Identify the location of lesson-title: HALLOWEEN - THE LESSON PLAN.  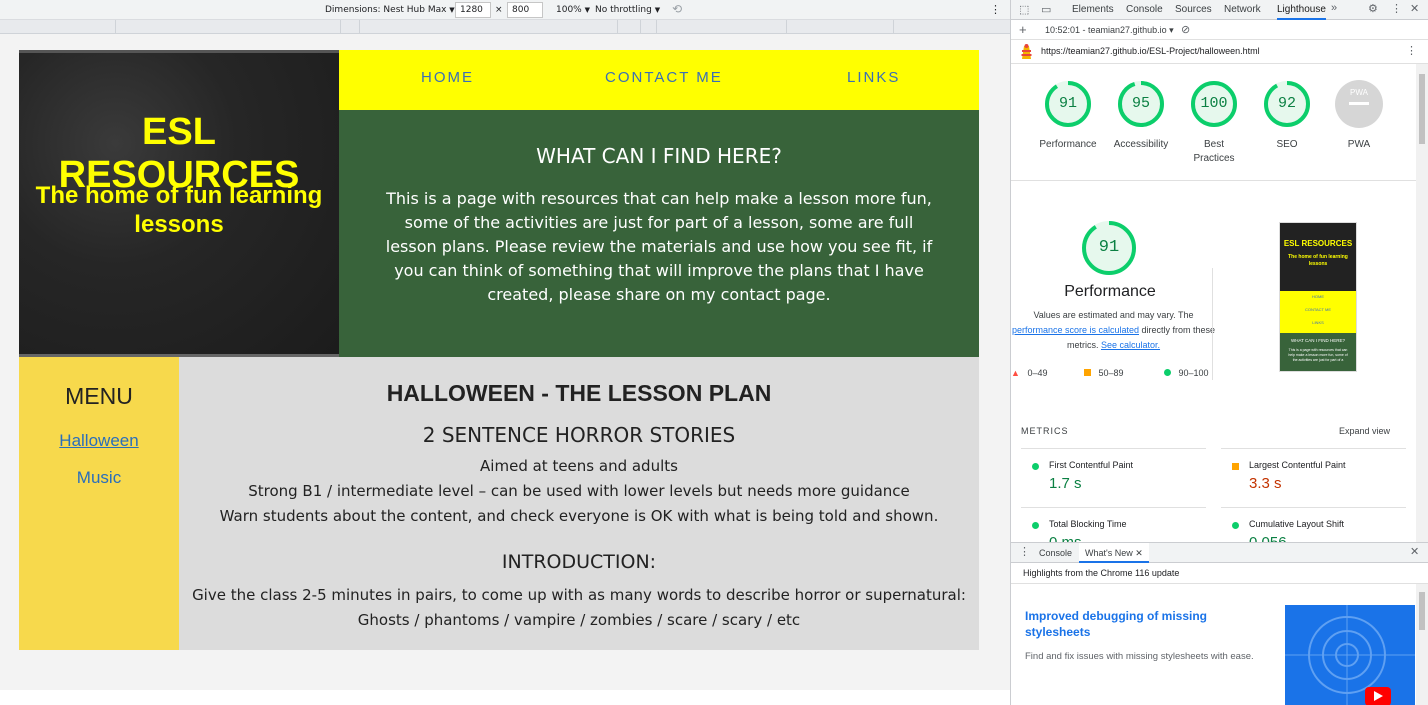
(579, 393).